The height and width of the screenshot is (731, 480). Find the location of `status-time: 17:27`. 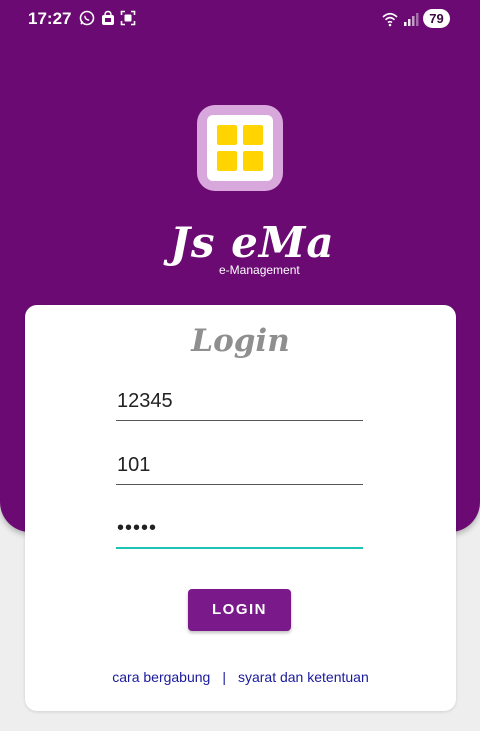

status-time: 17:27 is located at coordinates (50, 18).